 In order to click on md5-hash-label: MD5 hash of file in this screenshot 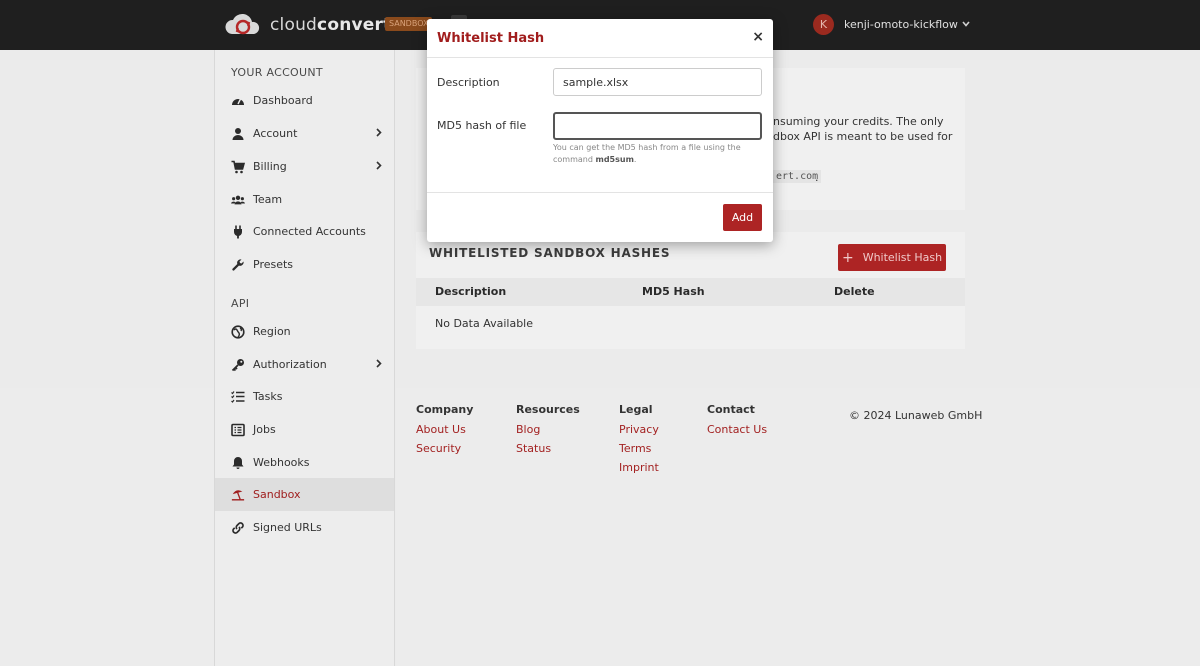, I will do `click(482, 125)`.